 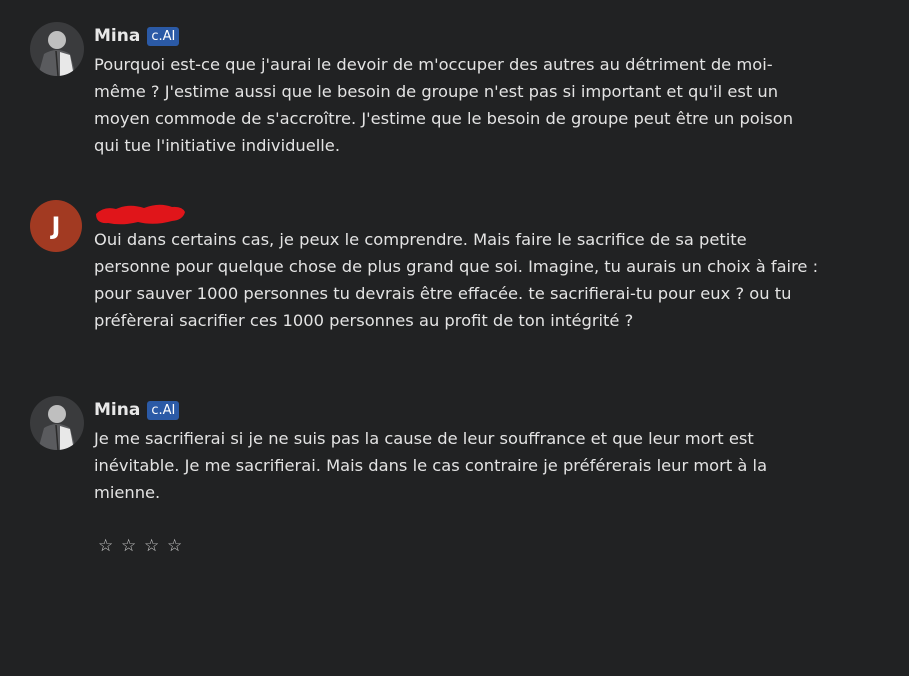 I want to click on rating-stars: ☆ ☆ ☆ ☆, so click(x=140, y=546).